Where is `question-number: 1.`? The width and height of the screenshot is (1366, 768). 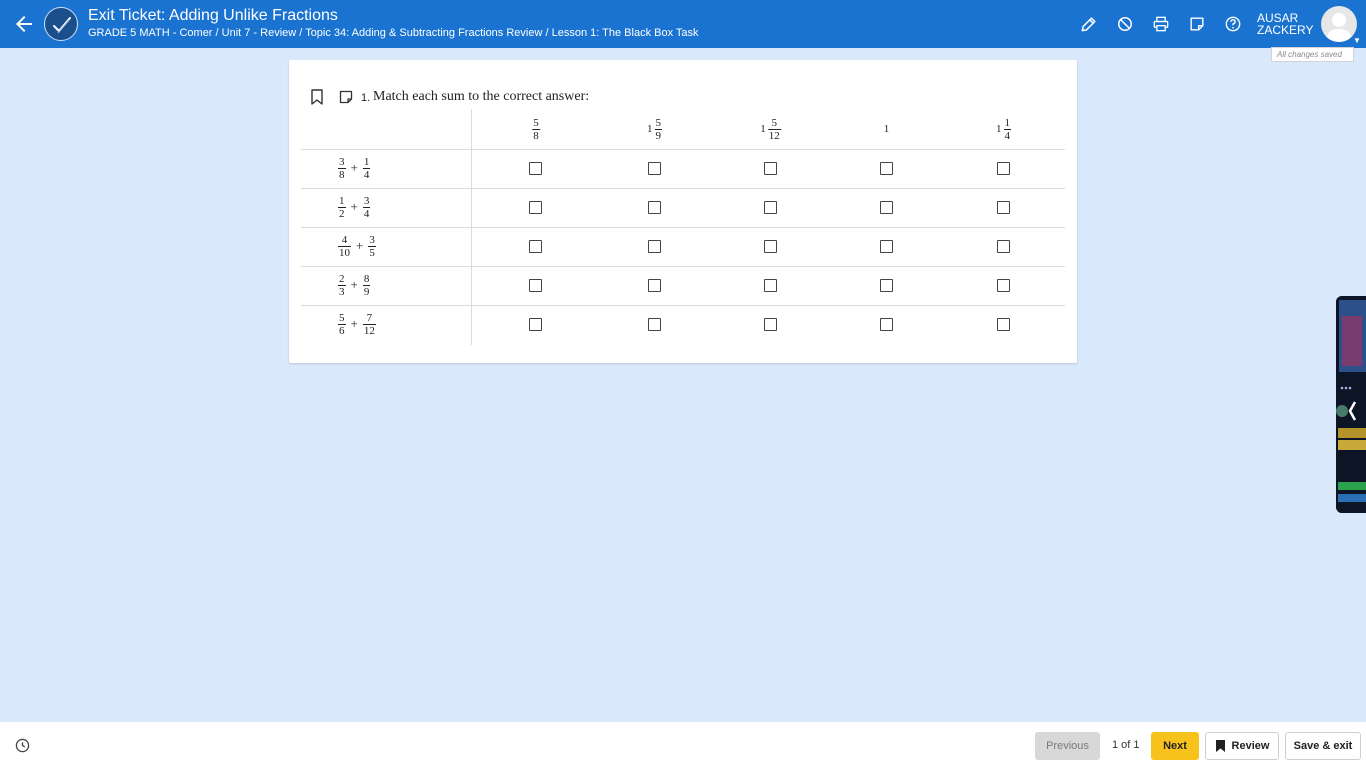
question-number: 1. is located at coordinates (366, 98).